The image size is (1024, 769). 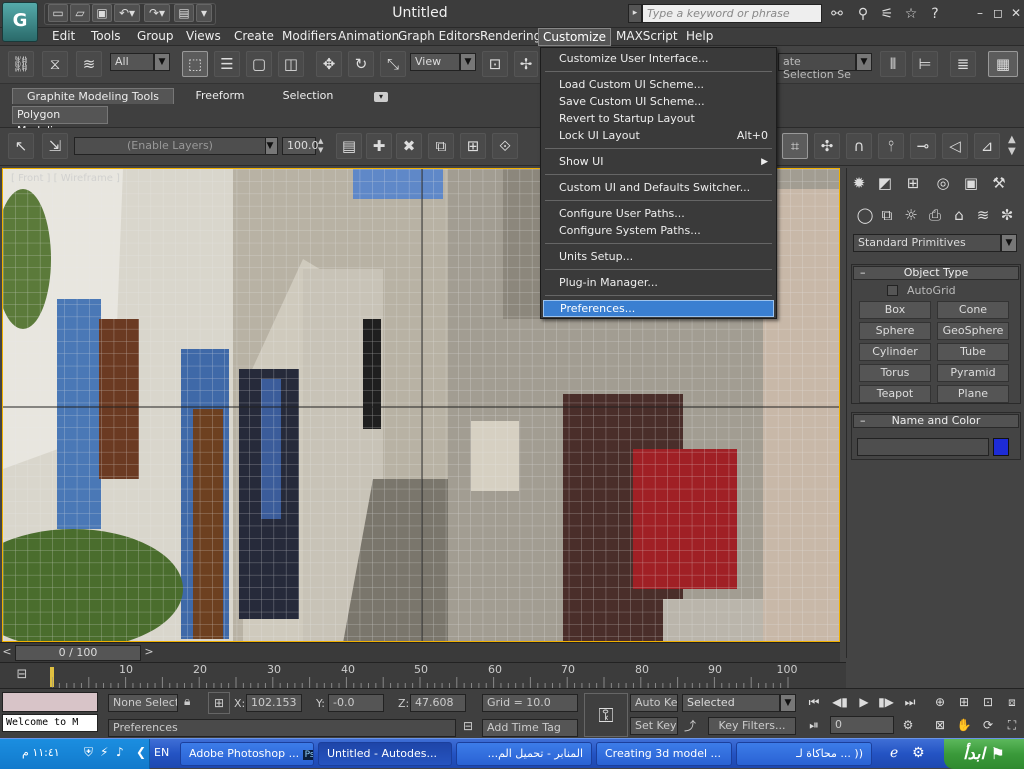 What do you see at coordinates (980, 13) in the screenshot?
I see `minimize-icon: –` at bounding box center [980, 13].